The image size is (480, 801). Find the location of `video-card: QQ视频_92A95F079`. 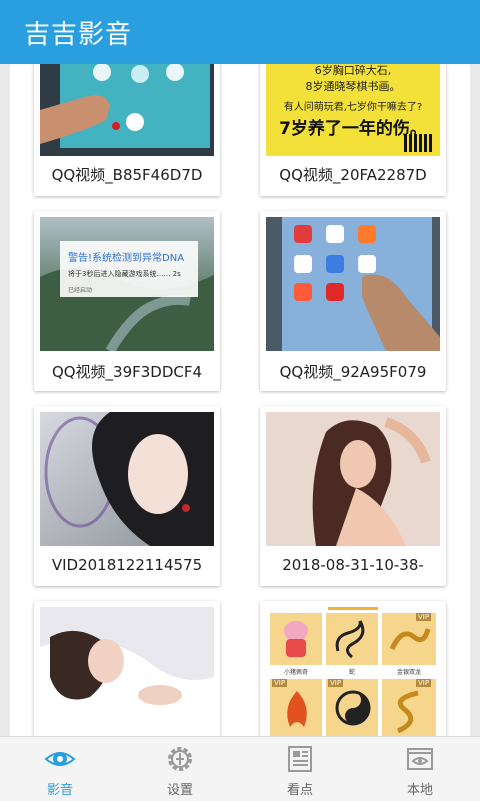

video-card: QQ视频_92A95F079 is located at coordinates (353, 301).